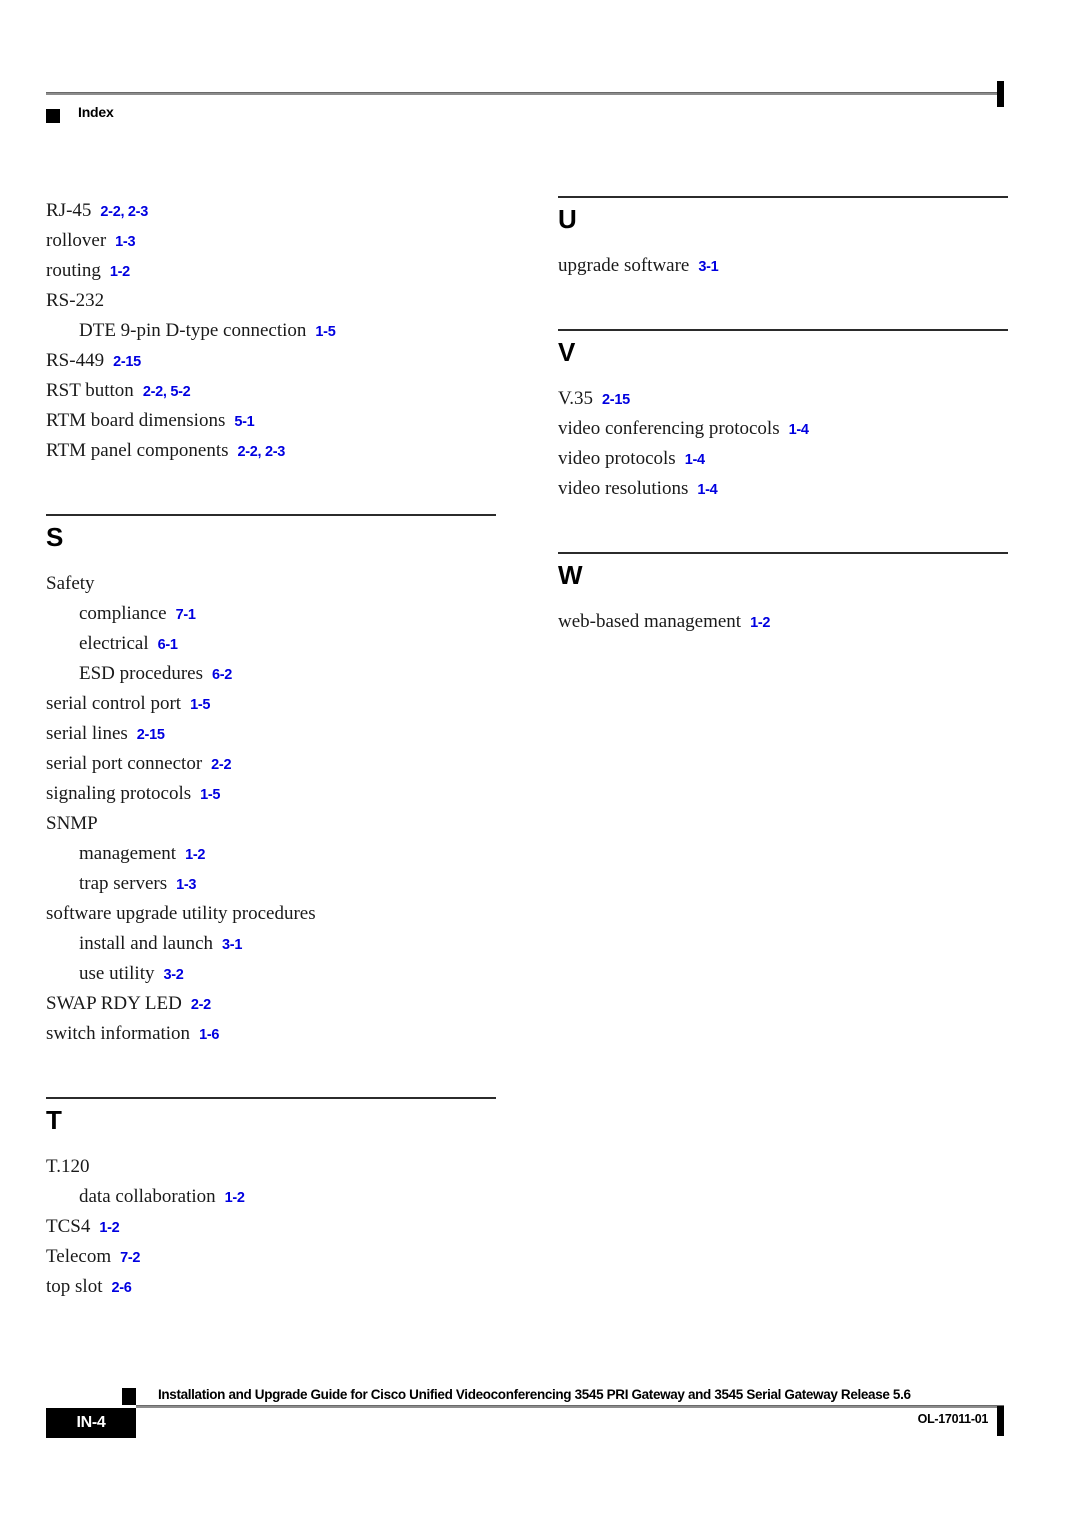 This screenshot has width=1080, height=1527. Describe the element at coordinates (271, 854) in the screenshot. I see `index-entry: management 1-2` at that location.